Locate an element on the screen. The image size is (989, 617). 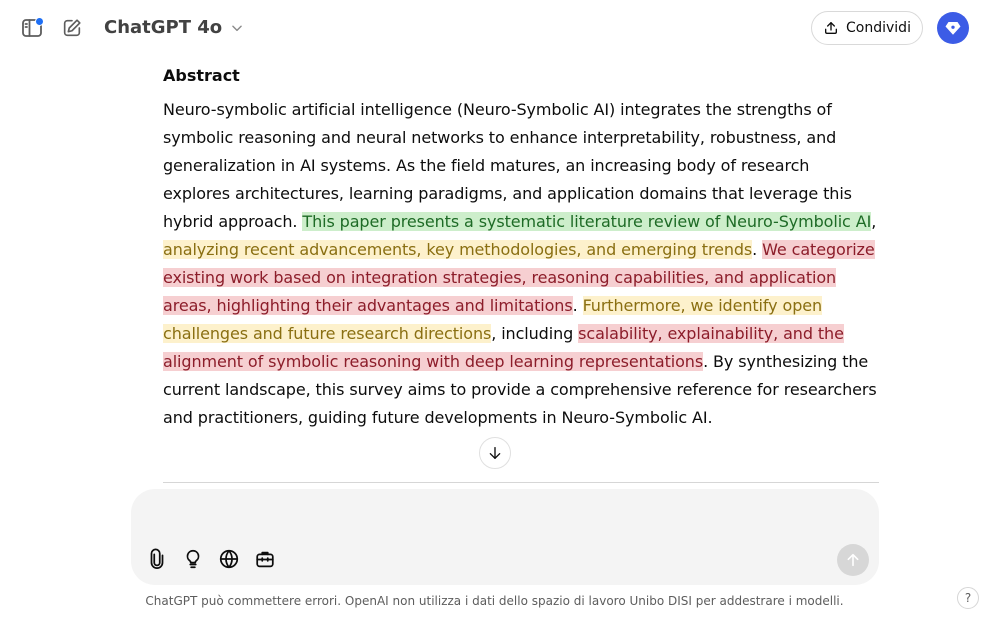
avatar is located at coordinates (953, 28).